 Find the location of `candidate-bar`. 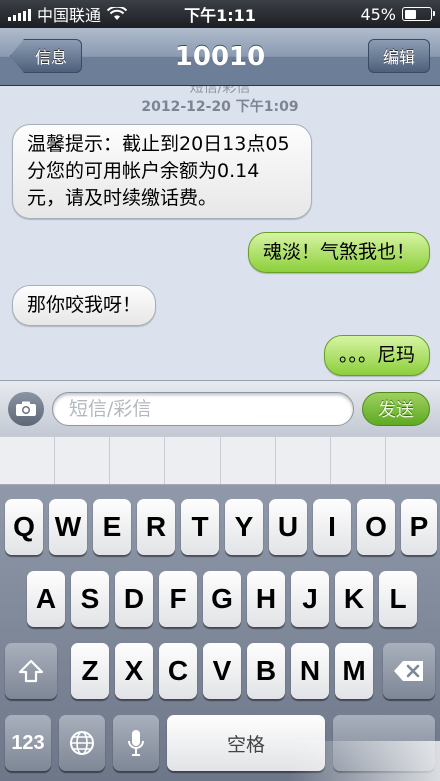

candidate-bar is located at coordinates (220, 460).